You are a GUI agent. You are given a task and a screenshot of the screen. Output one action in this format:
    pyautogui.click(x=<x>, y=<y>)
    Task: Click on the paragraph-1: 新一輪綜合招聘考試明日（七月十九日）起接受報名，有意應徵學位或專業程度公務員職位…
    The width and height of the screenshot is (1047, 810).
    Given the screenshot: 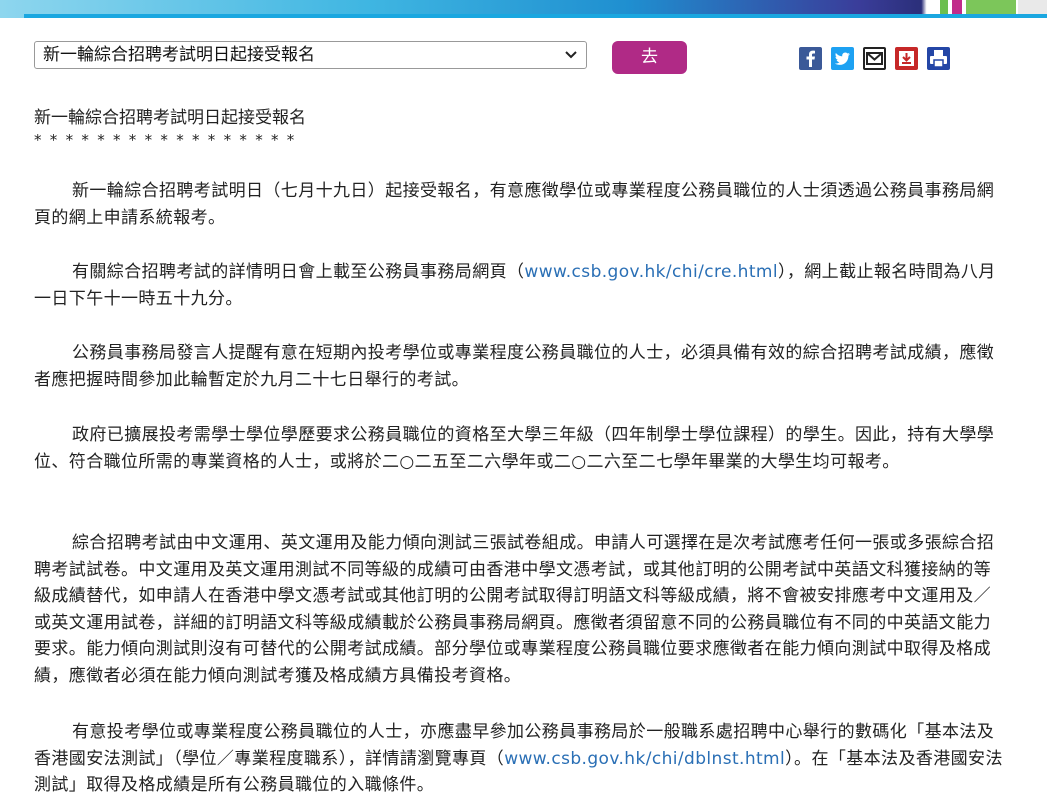 What is the action you would take?
    pyautogui.click(x=514, y=204)
    